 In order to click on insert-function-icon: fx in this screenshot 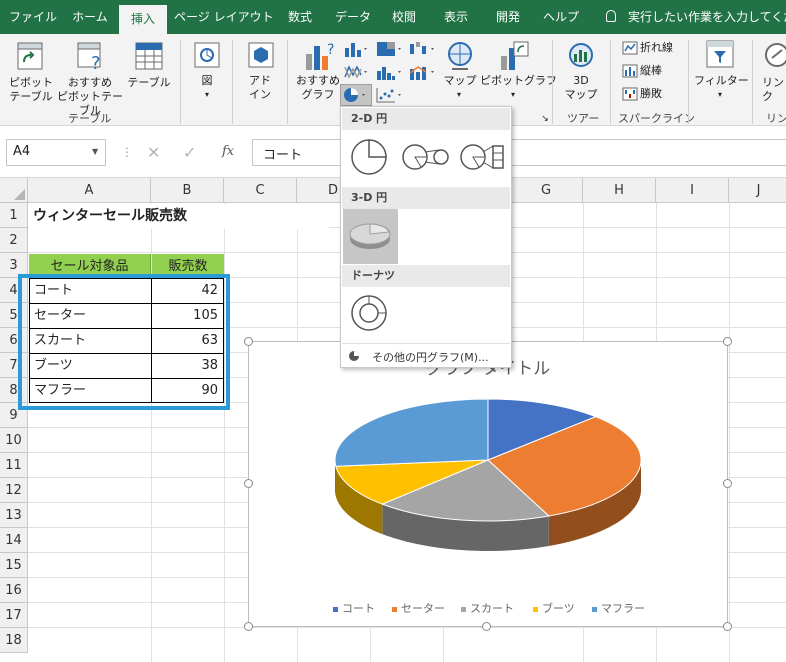, I will do `click(228, 151)`.